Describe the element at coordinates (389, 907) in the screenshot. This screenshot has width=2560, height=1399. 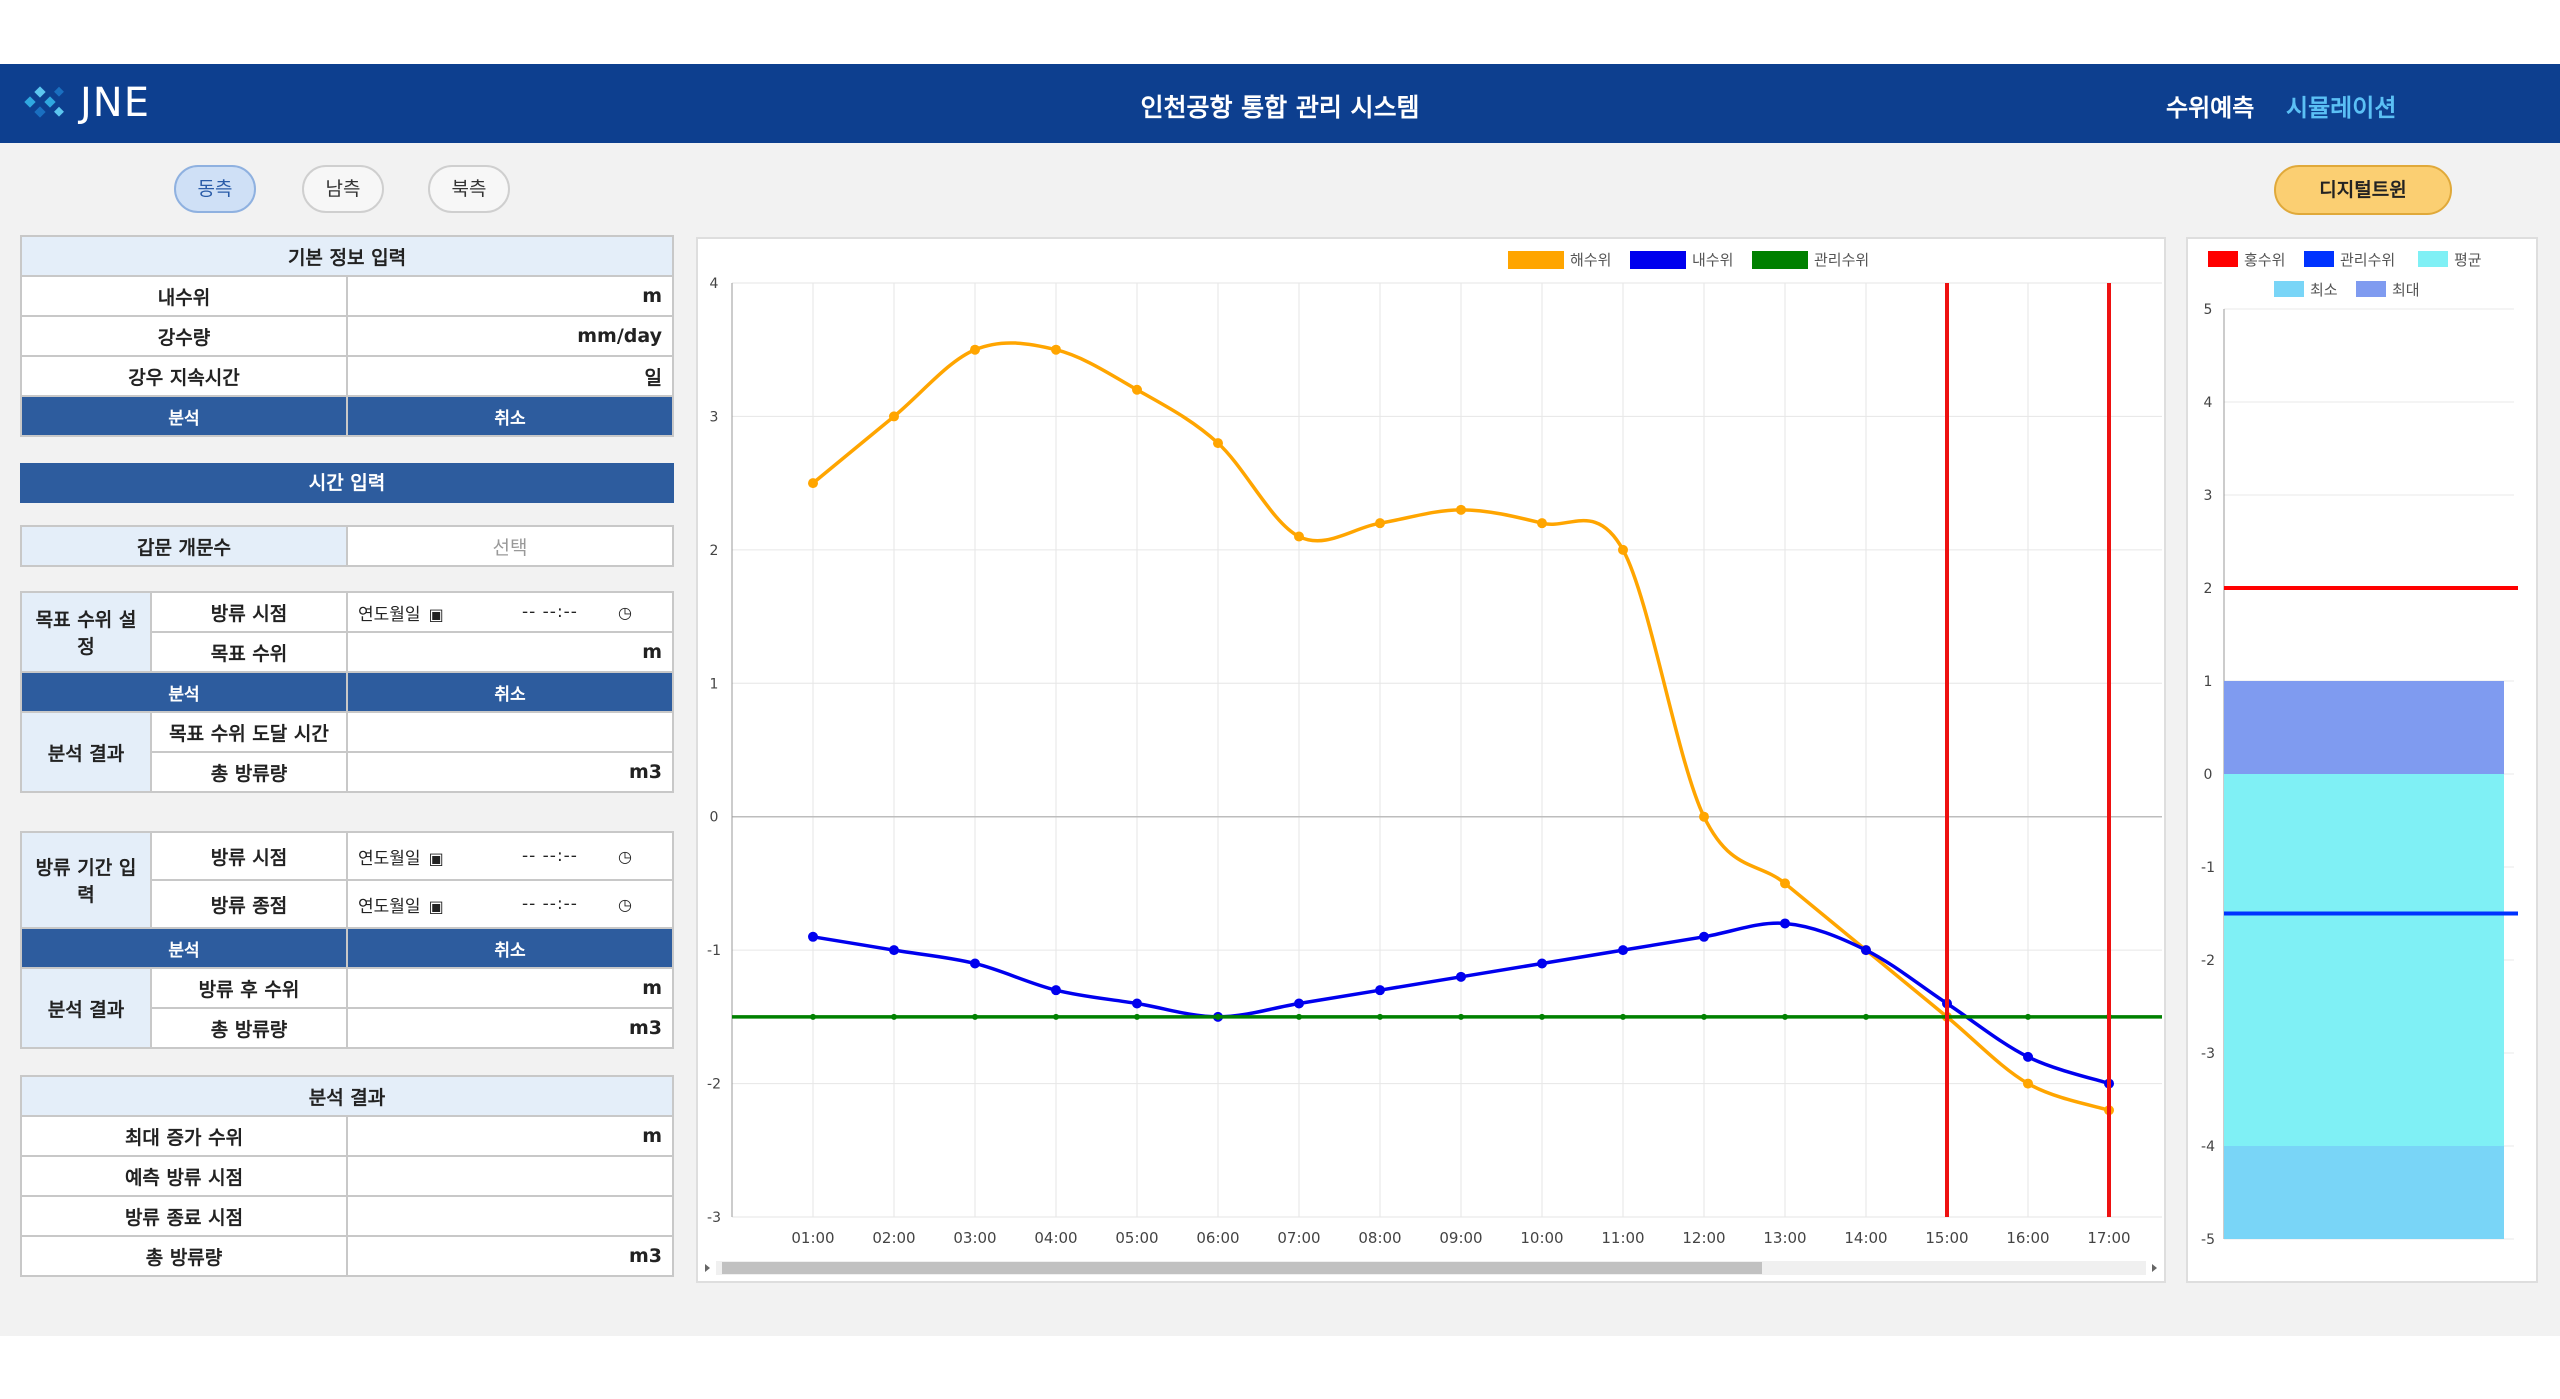
I see `period-end-date: 연도월일` at that location.